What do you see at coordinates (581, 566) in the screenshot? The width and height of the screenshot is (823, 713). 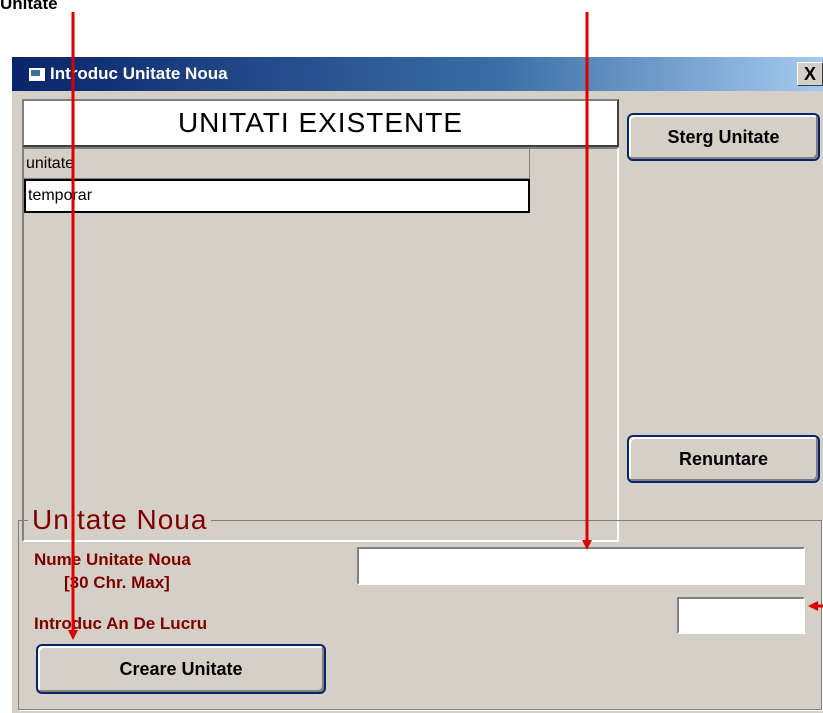 I see `unit-name-input` at bounding box center [581, 566].